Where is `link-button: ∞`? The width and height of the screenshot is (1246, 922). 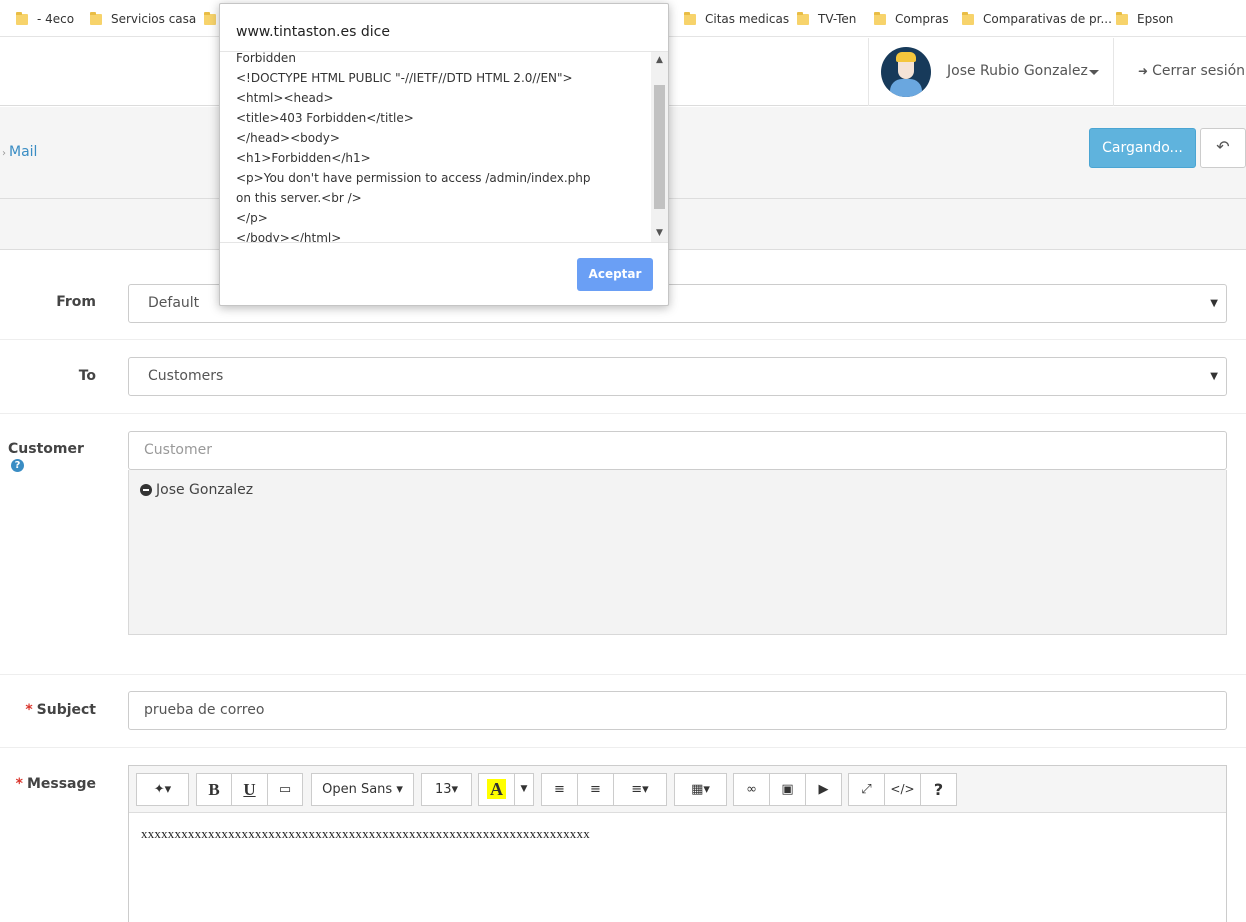
link-button: ∞ is located at coordinates (751, 789).